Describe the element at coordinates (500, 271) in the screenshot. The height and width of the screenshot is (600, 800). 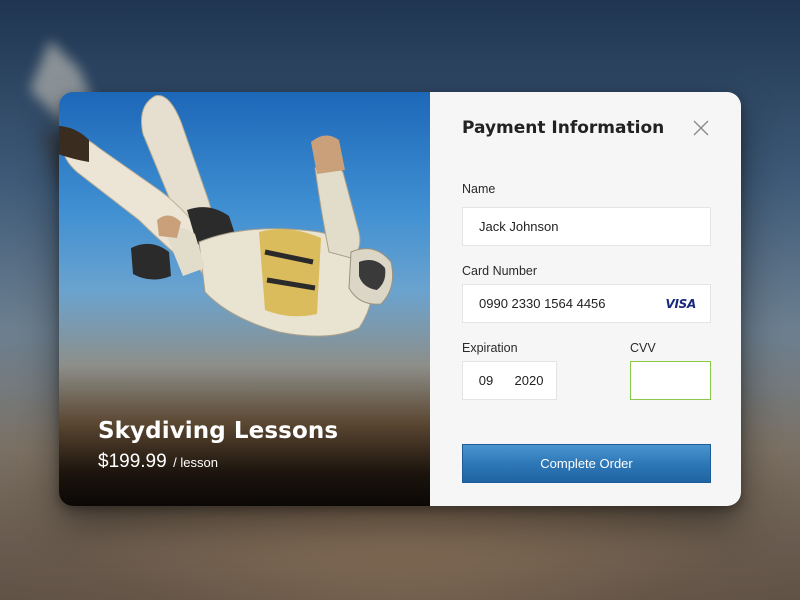
I see `card-number-label: Card Number` at that location.